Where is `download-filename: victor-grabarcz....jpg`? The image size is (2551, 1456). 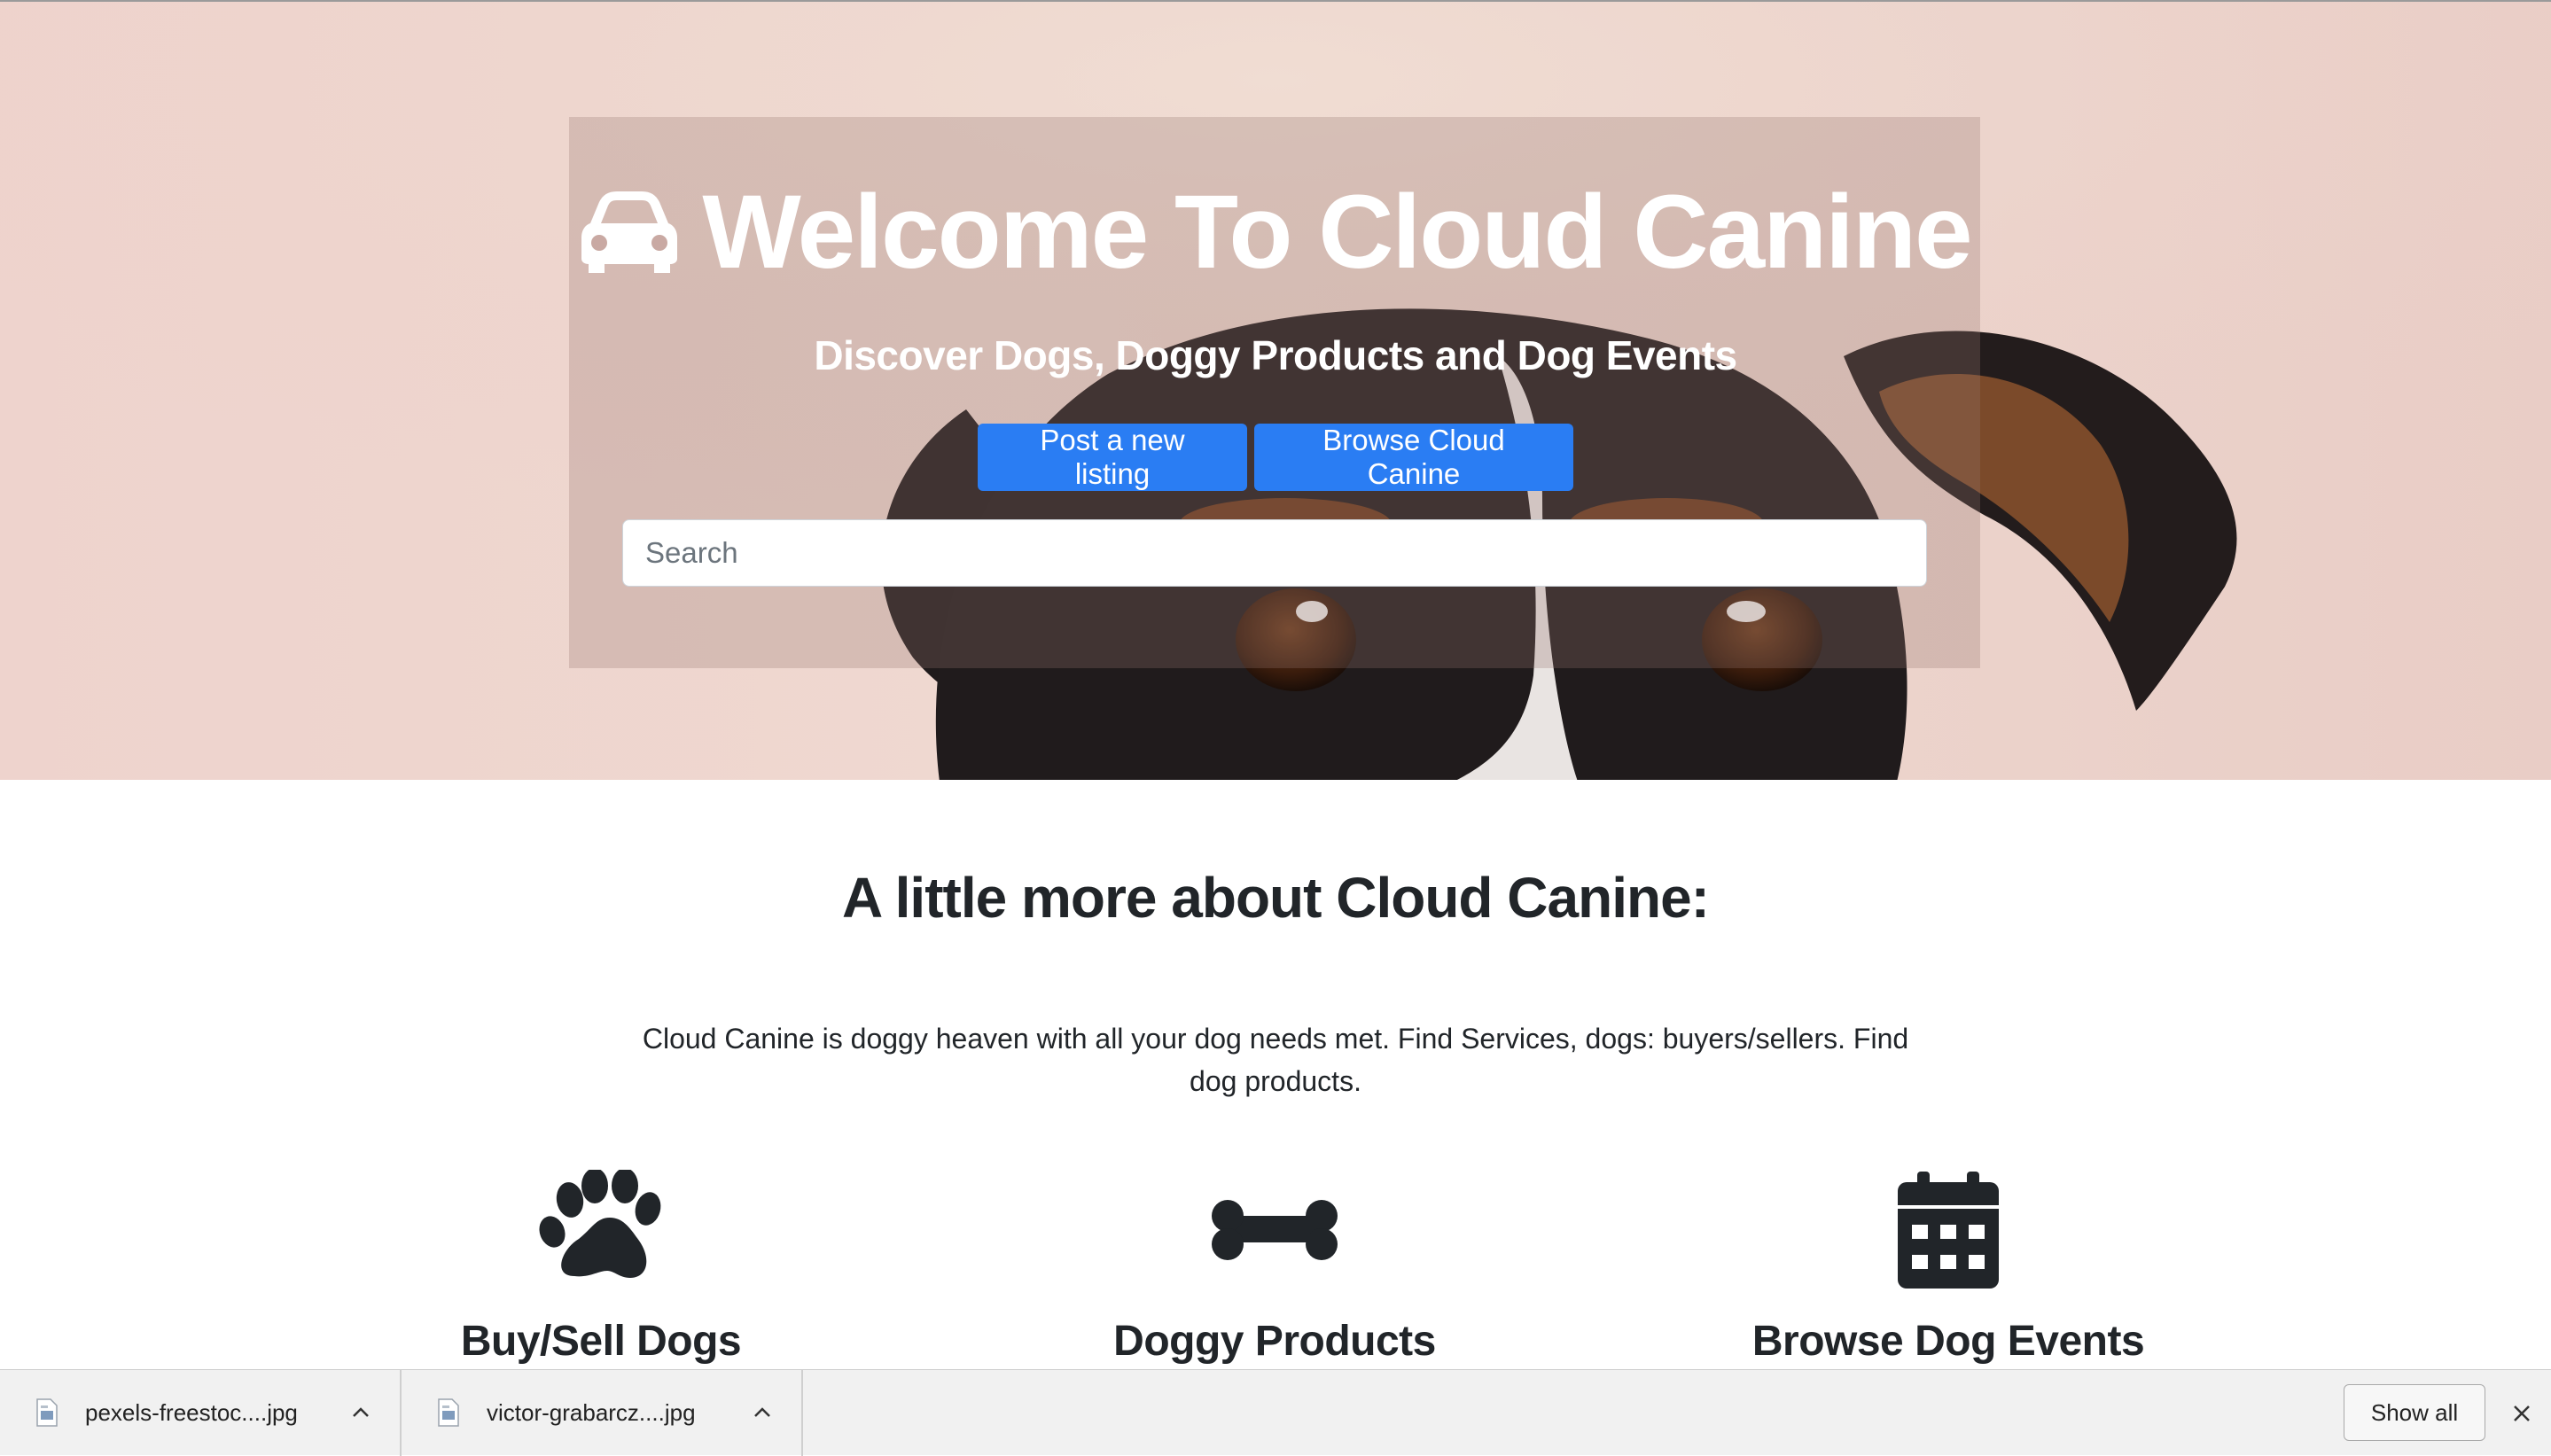 download-filename: victor-grabarcz....jpg is located at coordinates (591, 1412).